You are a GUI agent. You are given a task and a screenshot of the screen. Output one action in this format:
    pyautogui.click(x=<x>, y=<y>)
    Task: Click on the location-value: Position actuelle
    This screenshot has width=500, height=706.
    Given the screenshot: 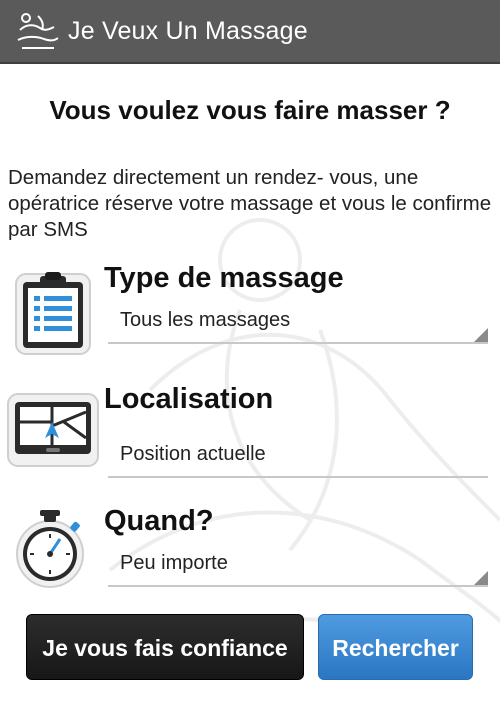 What is the action you would take?
    pyautogui.click(x=193, y=454)
    